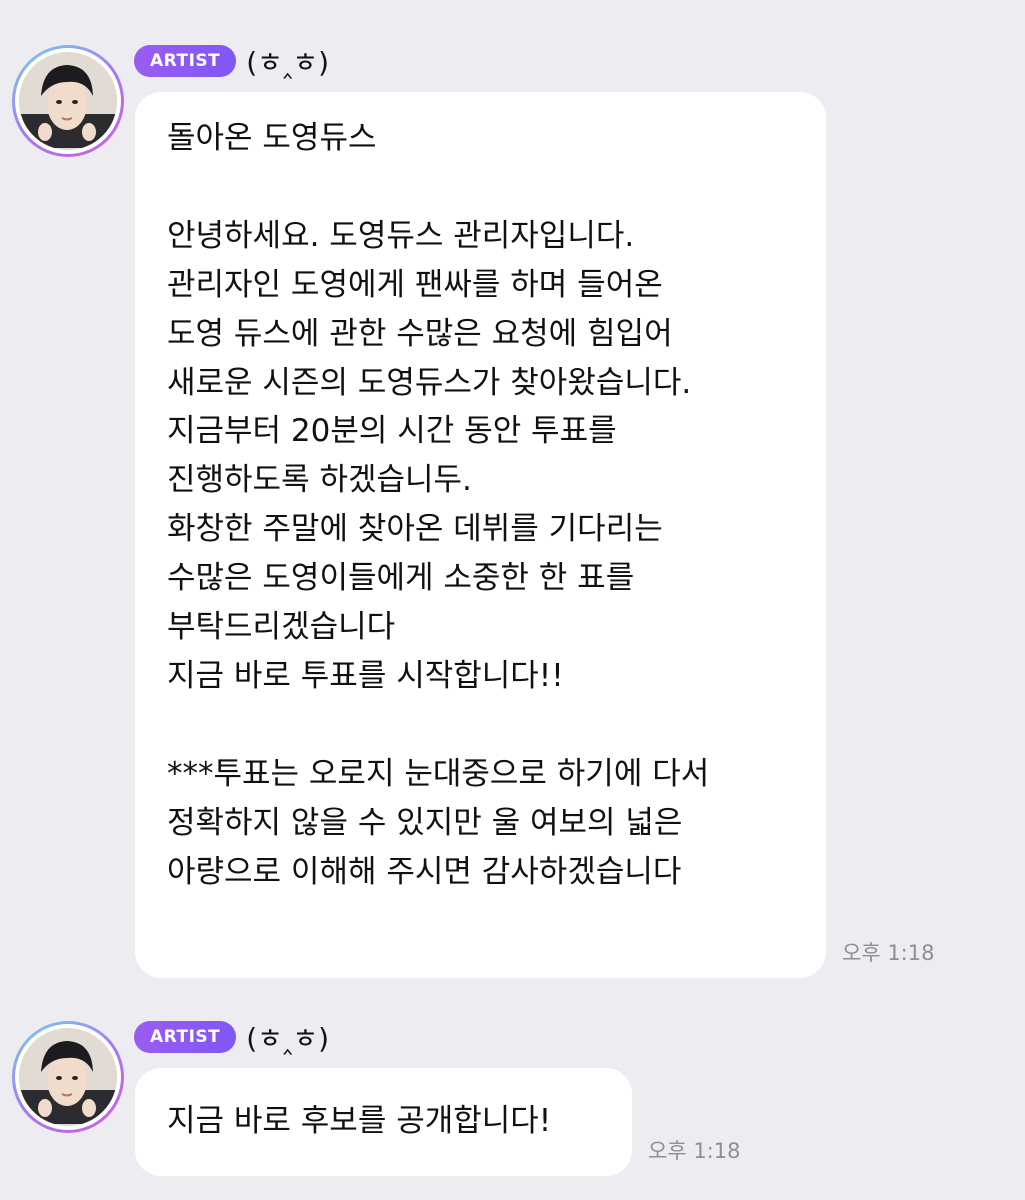  Describe the element at coordinates (359, 1121) in the screenshot. I see `message-text: 지금 바로 후보를 공개합니다!` at that location.